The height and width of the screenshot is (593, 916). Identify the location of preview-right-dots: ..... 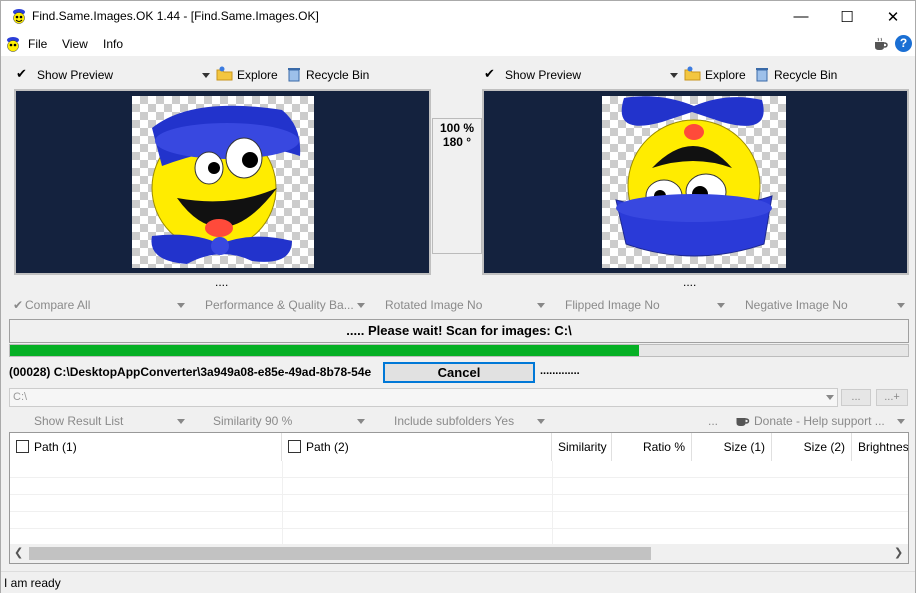
(690, 282).